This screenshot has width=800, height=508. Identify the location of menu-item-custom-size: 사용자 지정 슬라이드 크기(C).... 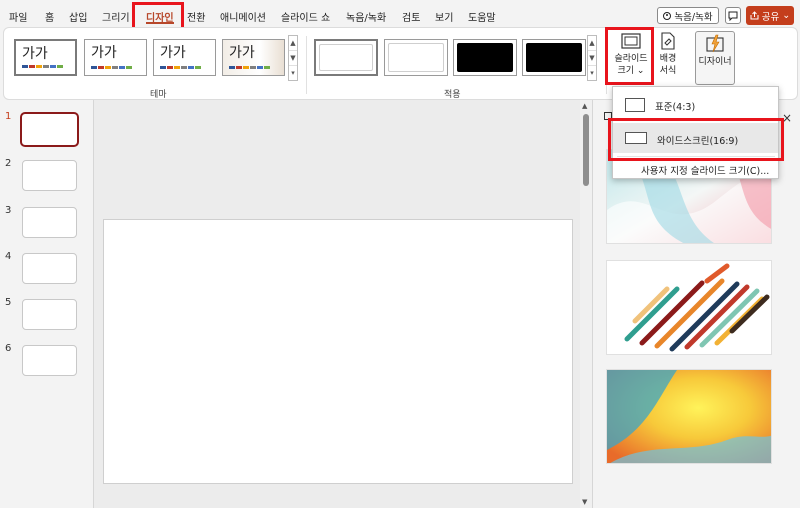
(705, 170).